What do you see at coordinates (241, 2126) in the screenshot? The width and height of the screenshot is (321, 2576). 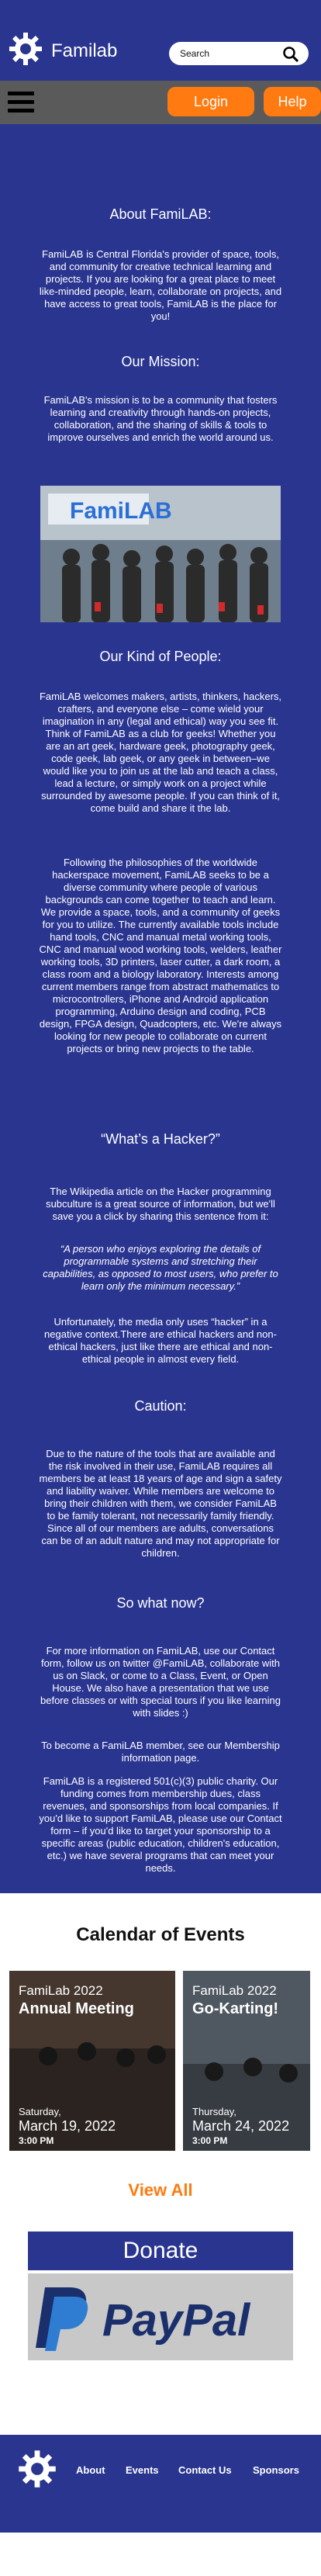 I see `event-date: March 24, 2022` at bounding box center [241, 2126].